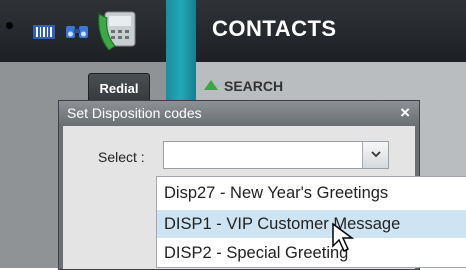 Image resolution: width=466 pixels, height=270 pixels. I want to click on barcode-icon, so click(44, 34).